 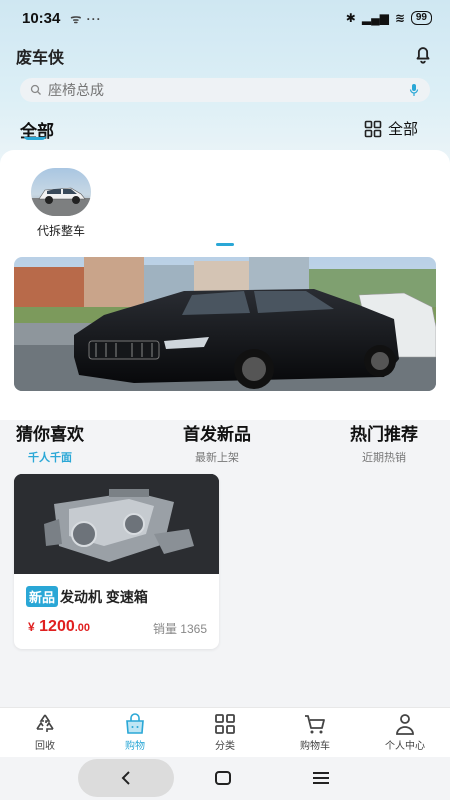 I want to click on system-home-button, so click(x=223, y=778).